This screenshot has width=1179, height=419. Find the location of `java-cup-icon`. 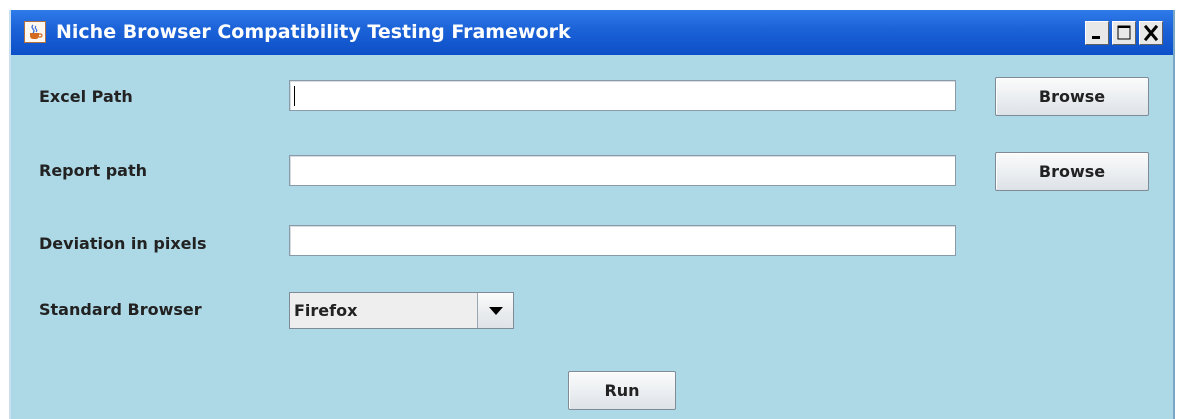

java-cup-icon is located at coordinates (35, 32).